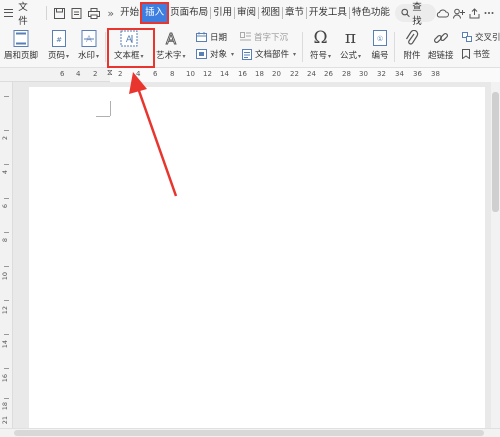  I want to click on watermark-label: 水印, so click(87, 56).